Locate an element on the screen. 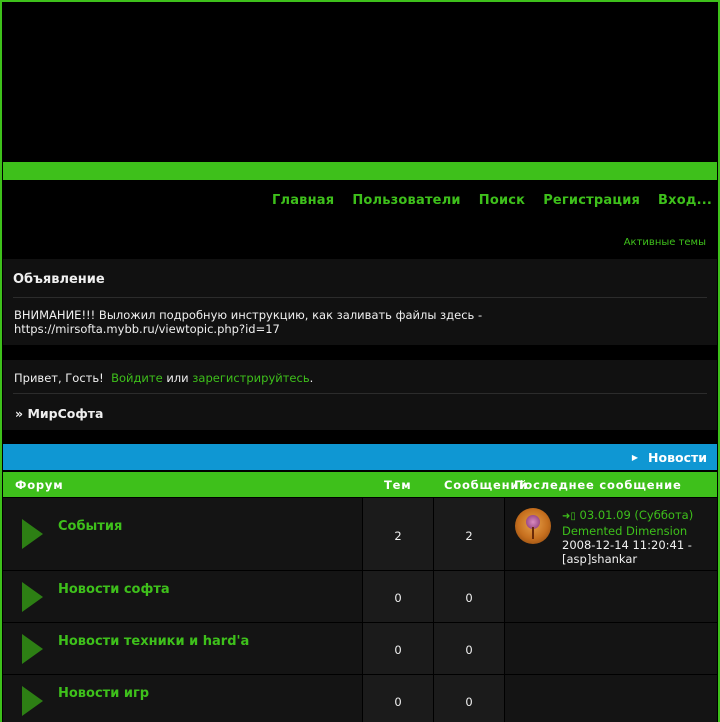 The height and width of the screenshot is (722, 720). register-link: зарегистрируйтесь is located at coordinates (250, 378).